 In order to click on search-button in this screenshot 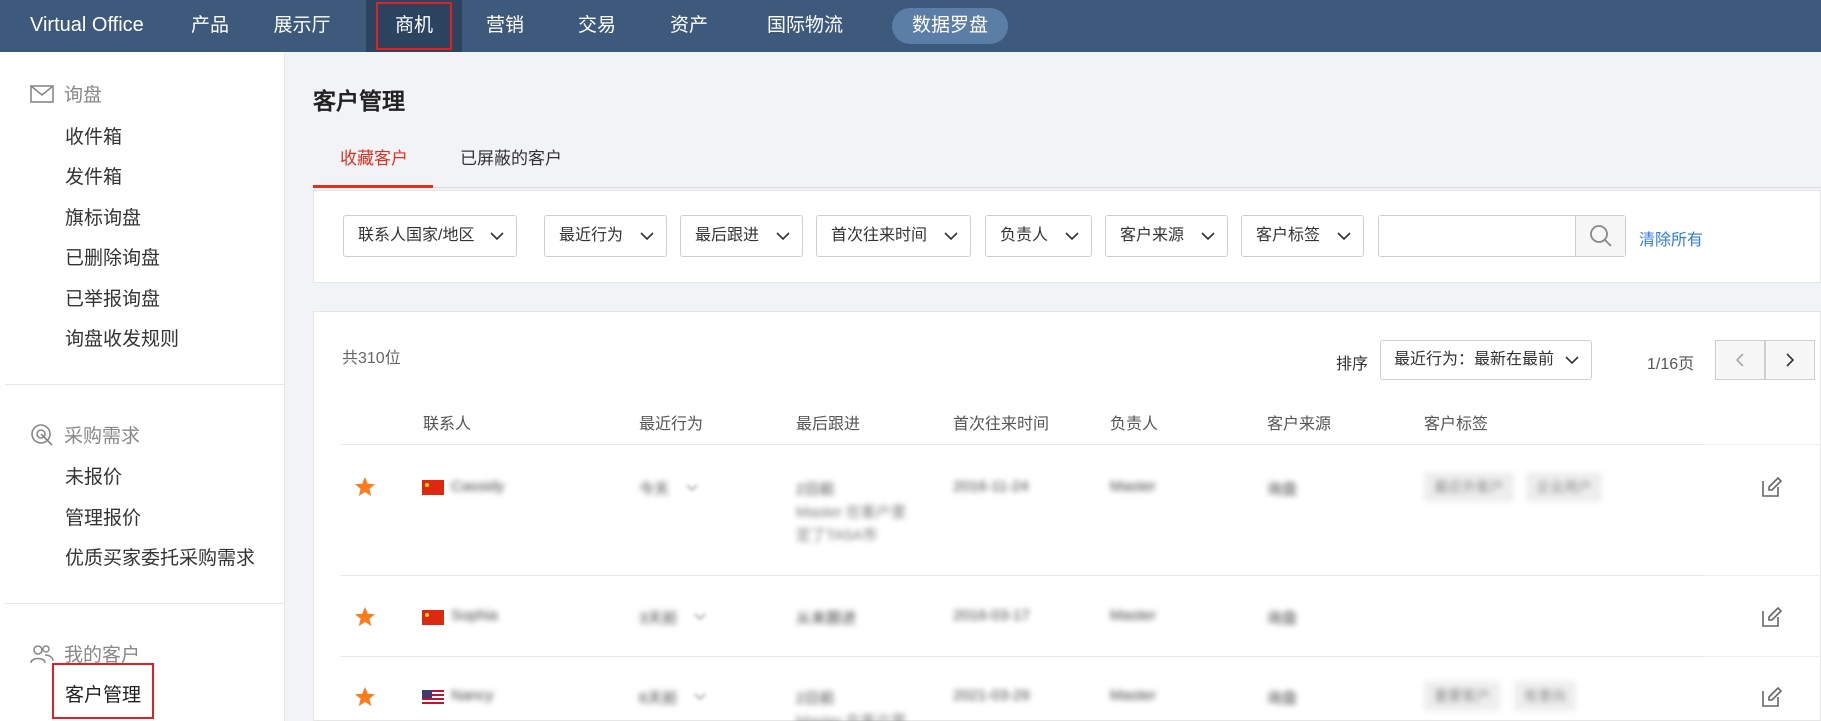, I will do `click(1600, 236)`.